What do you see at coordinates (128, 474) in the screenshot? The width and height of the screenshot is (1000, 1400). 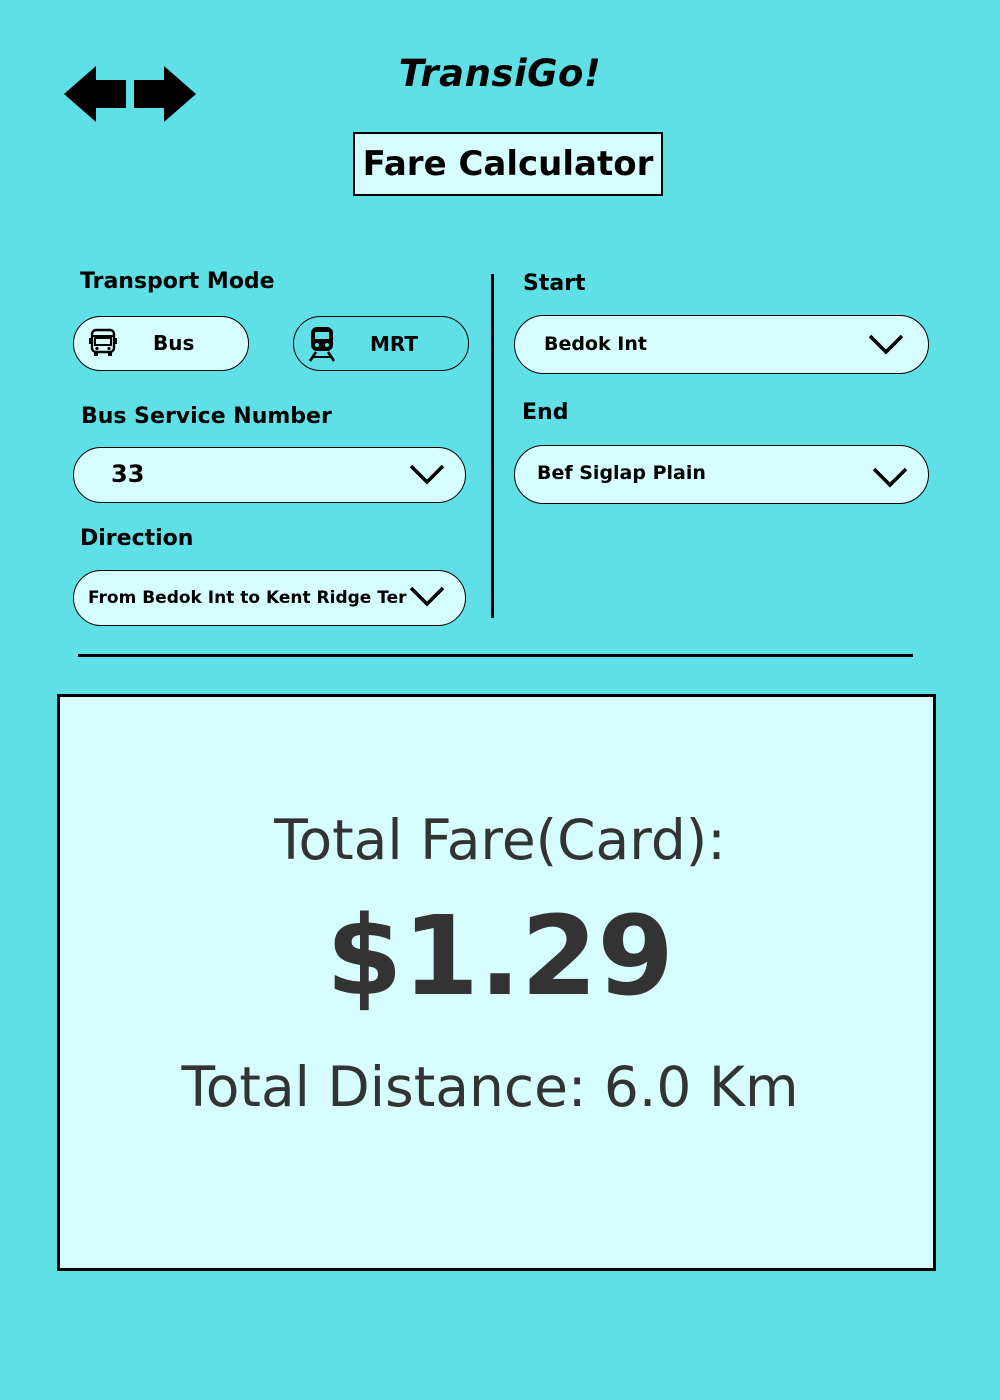 I see `bus-service-value: 33` at bounding box center [128, 474].